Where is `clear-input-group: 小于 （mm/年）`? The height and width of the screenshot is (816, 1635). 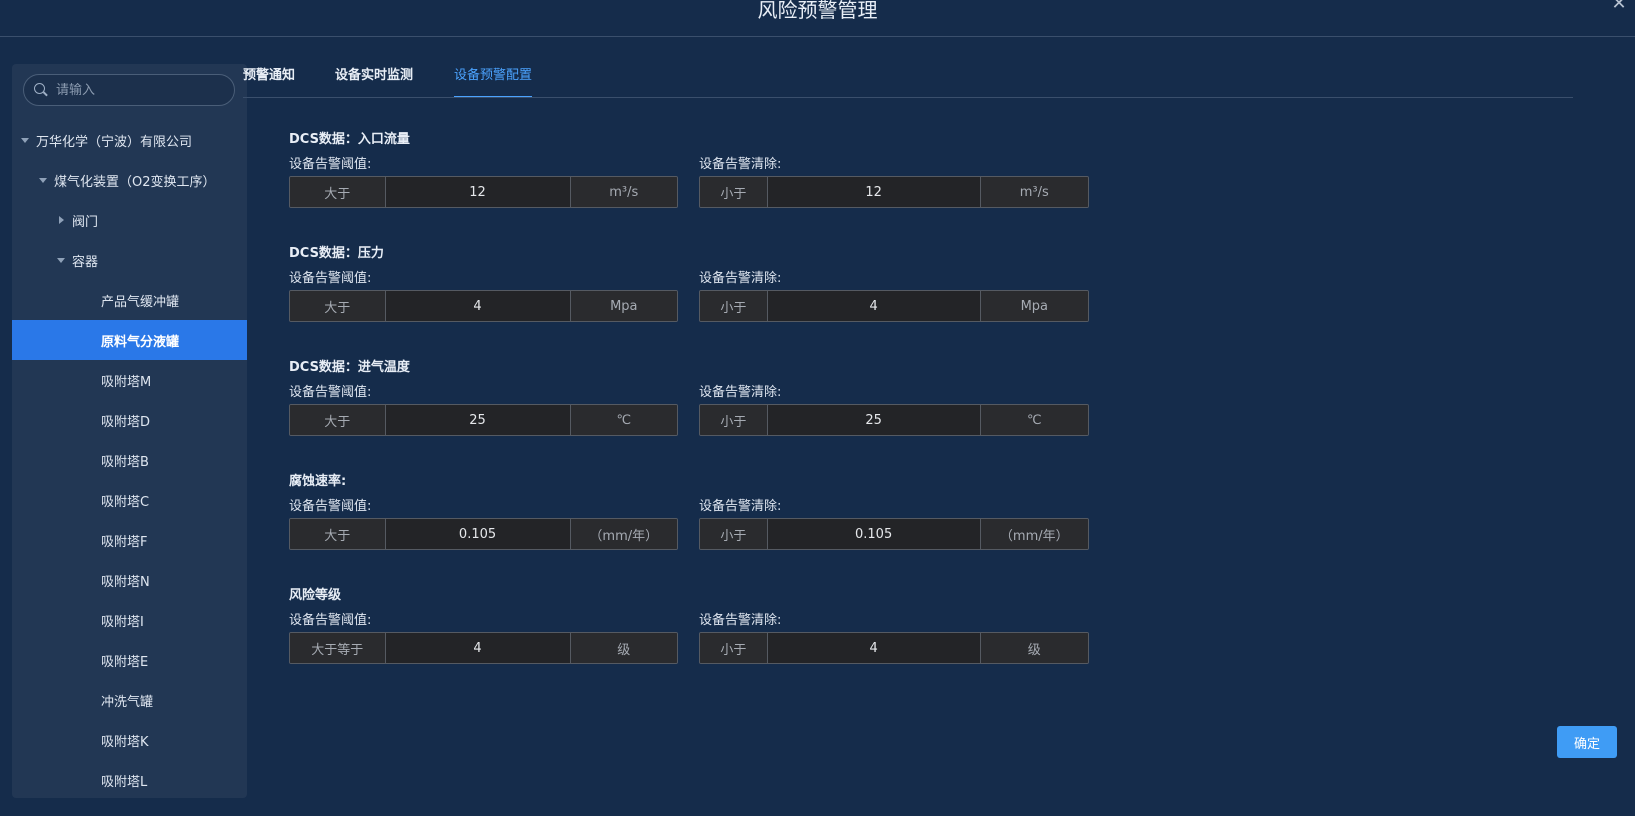
clear-input-group: 小于 （mm/年） is located at coordinates (894, 534).